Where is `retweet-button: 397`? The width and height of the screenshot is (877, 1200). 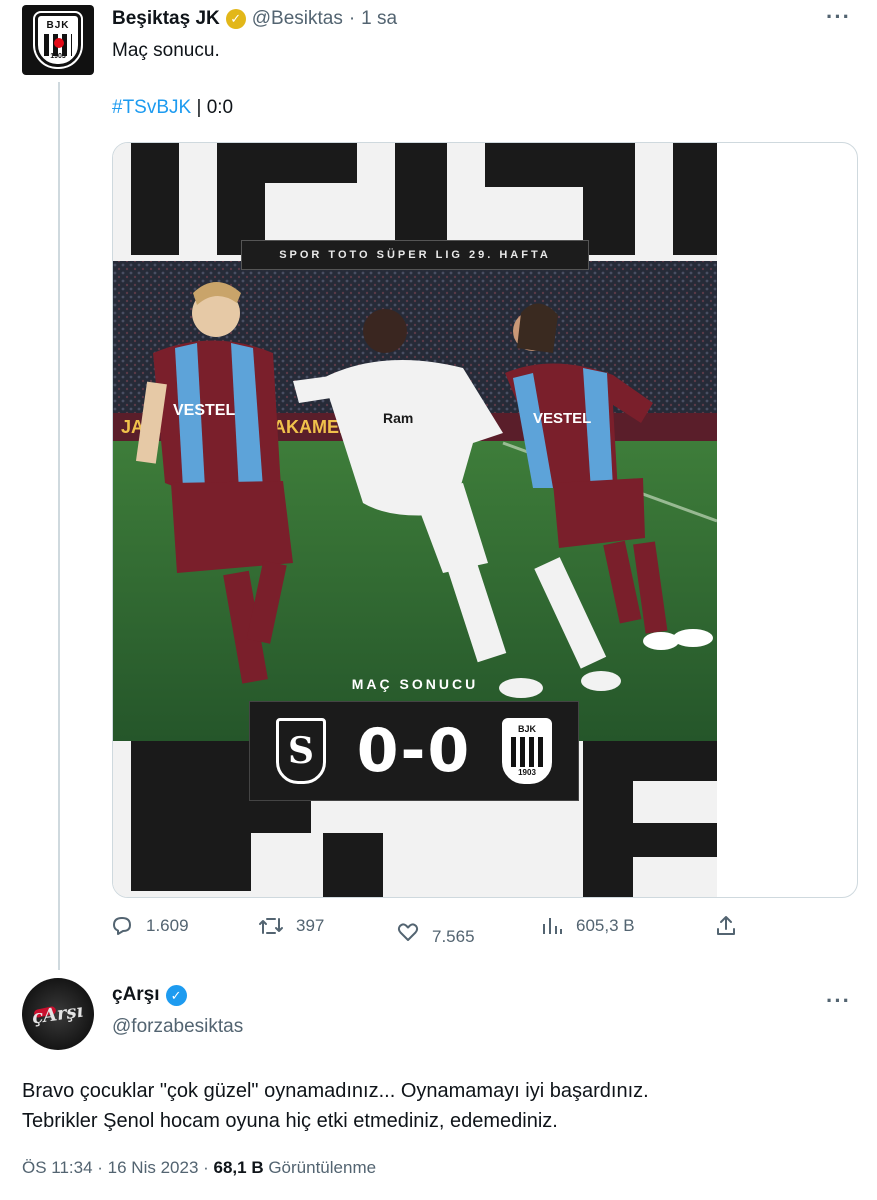 retweet-button: 397 is located at coordinates (291, 926).